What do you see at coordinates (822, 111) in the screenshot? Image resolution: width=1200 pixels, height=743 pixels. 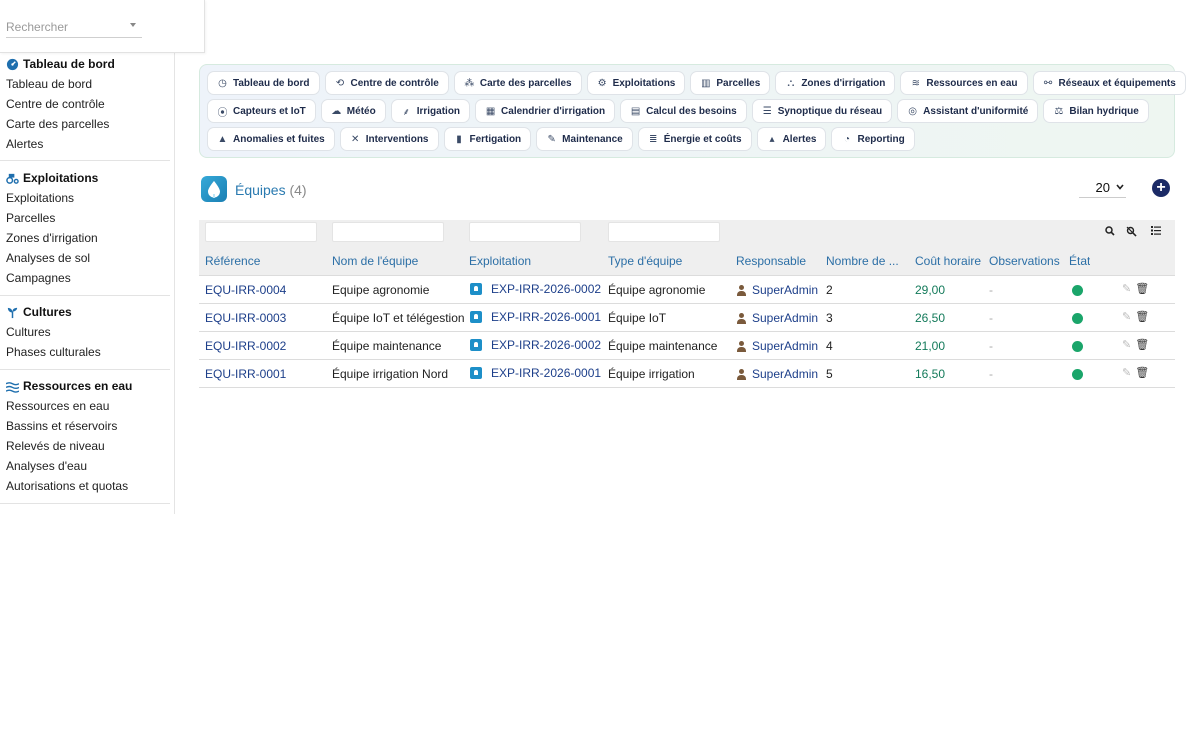 I see `nav-network-synoptic: ☰ Synoptique du réseau` at bounding box center [822, 111].